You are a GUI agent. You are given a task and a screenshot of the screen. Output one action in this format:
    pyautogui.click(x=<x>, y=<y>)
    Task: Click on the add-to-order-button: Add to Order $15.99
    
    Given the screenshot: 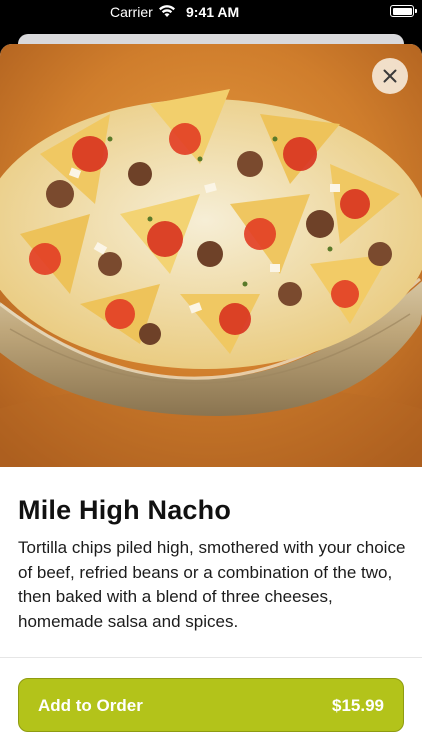 What is the action you would take?
    pyautogui.click(x=211, y=705)
    